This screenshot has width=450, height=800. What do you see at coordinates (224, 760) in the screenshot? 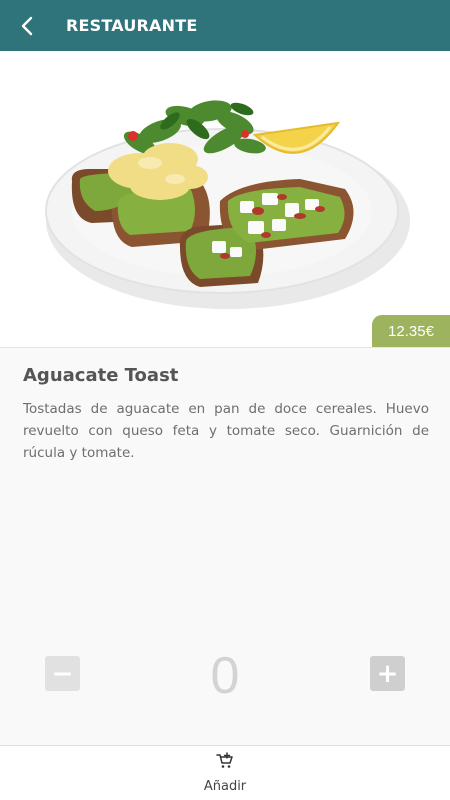
I see `add-to-cart-icon` at bounding box center [224, 760].